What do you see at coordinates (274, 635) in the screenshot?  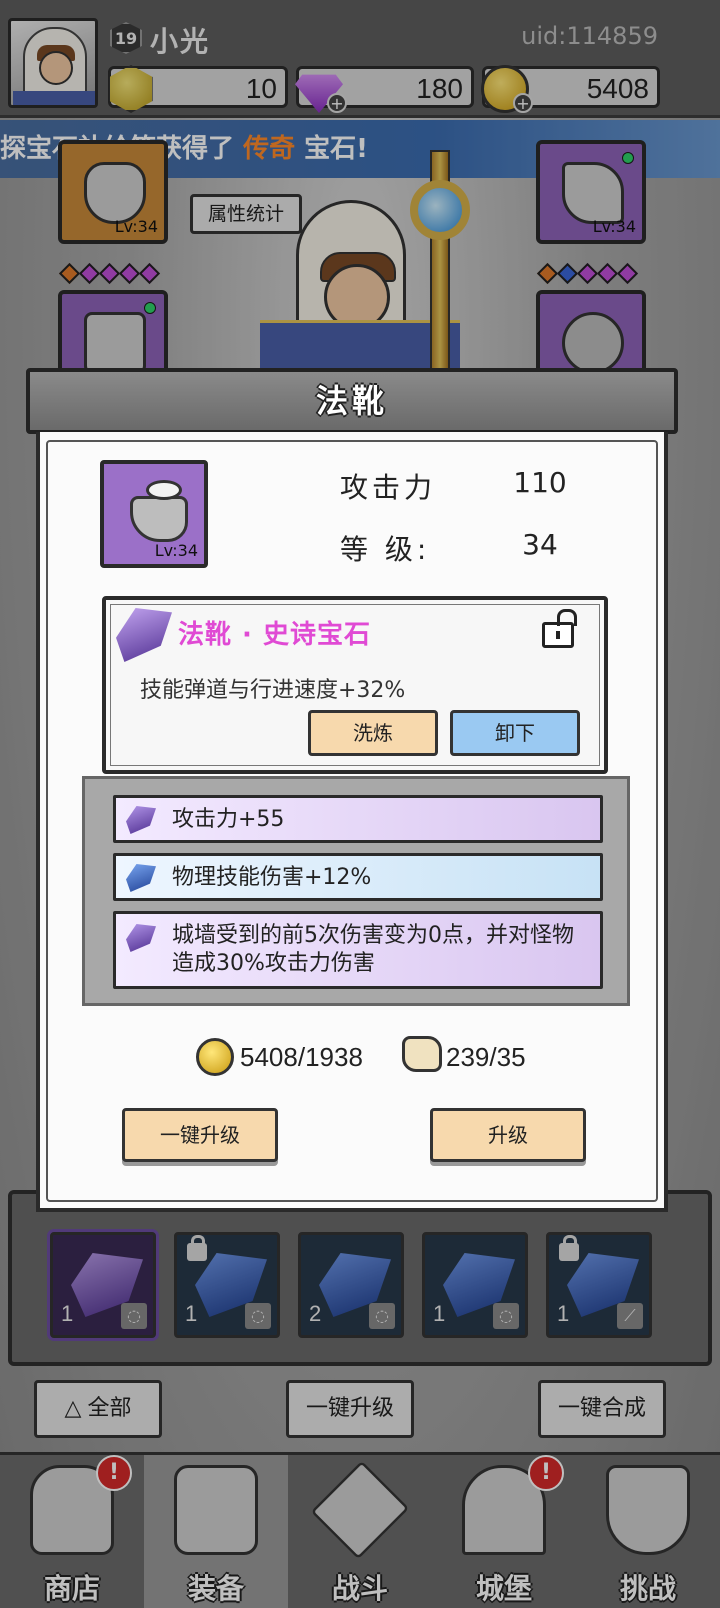 I see `gem-title: 法靴 · 史诗宝石` at bounding box center [274, 635].